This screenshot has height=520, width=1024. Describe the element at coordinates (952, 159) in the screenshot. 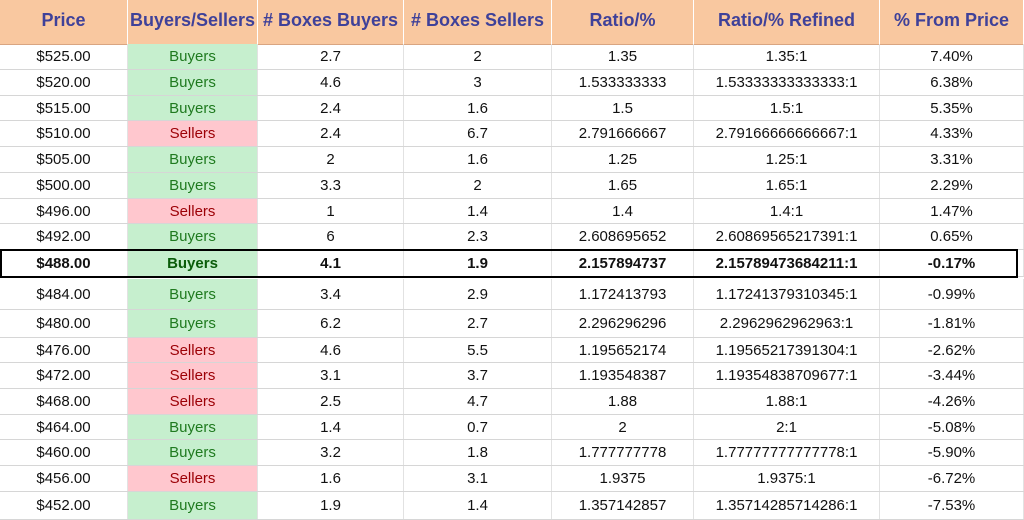

I see `from-price-cell: 3.31%` at that location.